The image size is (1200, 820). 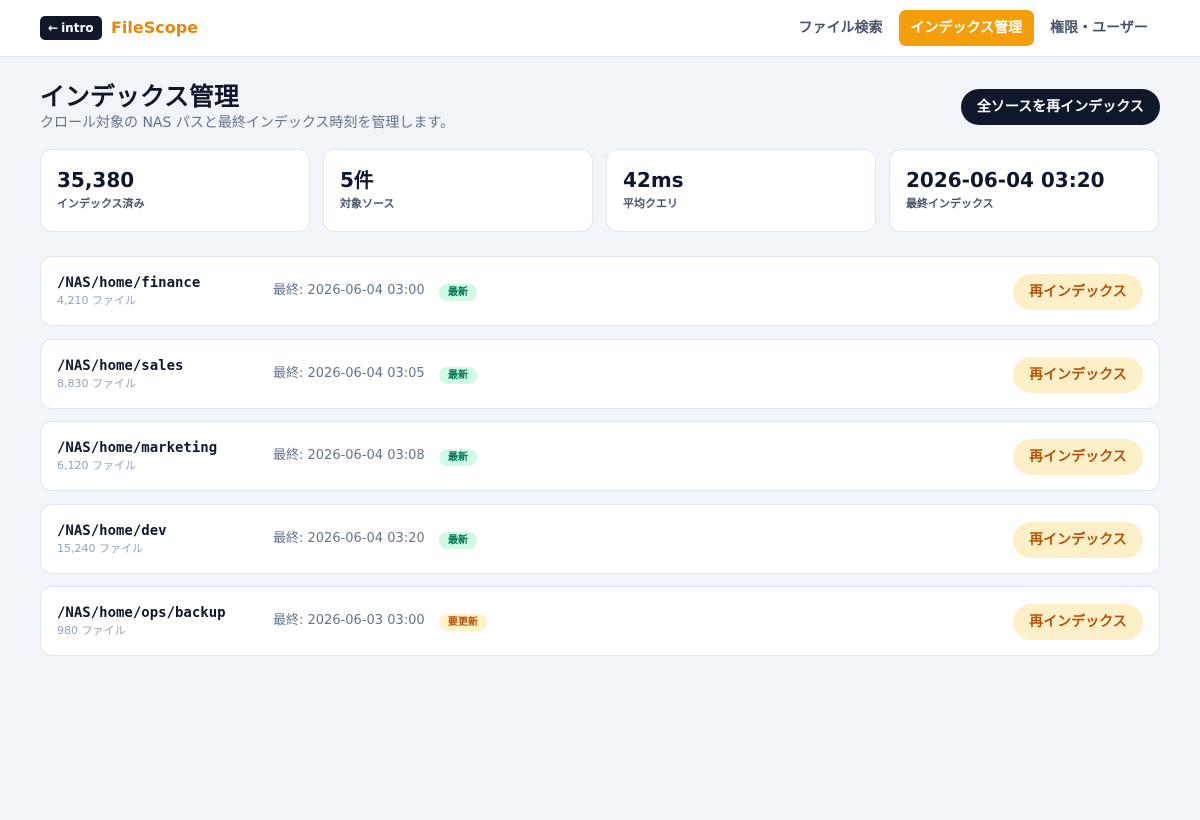 I want to click on source-path: /NAS/home/finance, so click(x=129, y=283).